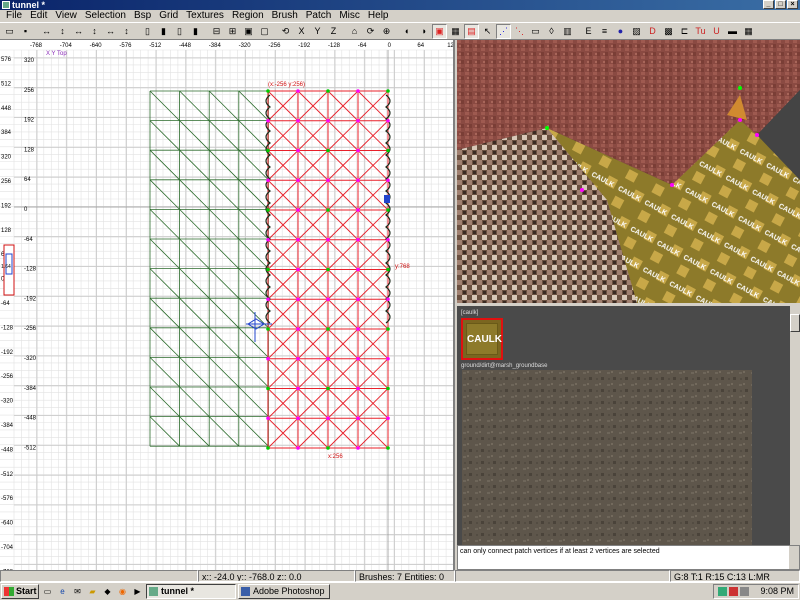 This screenshot has height=600, width=800. I want to click on caulk-texture-tile: CAULK, so click(482, 339).